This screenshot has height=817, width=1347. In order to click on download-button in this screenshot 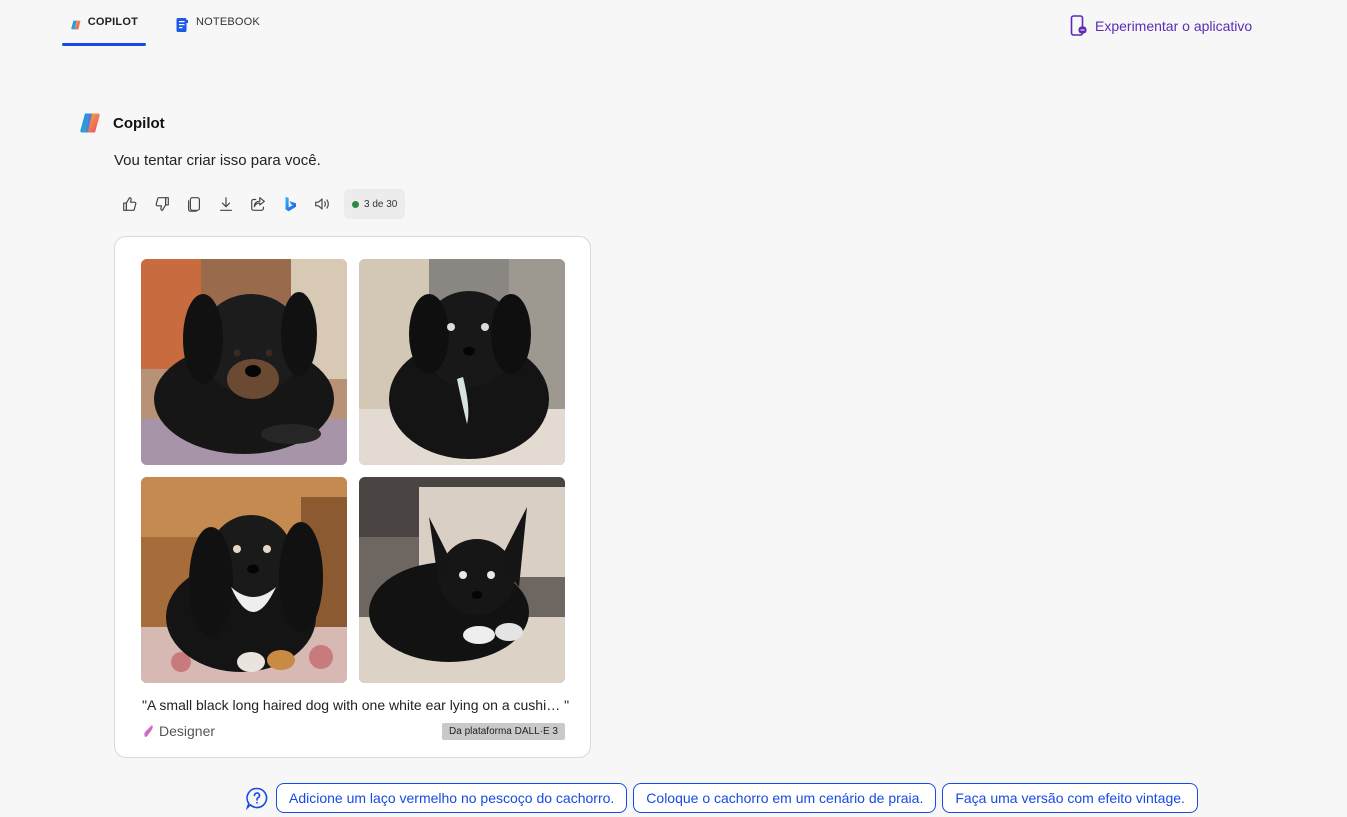, I will do `click(226, 204)`.